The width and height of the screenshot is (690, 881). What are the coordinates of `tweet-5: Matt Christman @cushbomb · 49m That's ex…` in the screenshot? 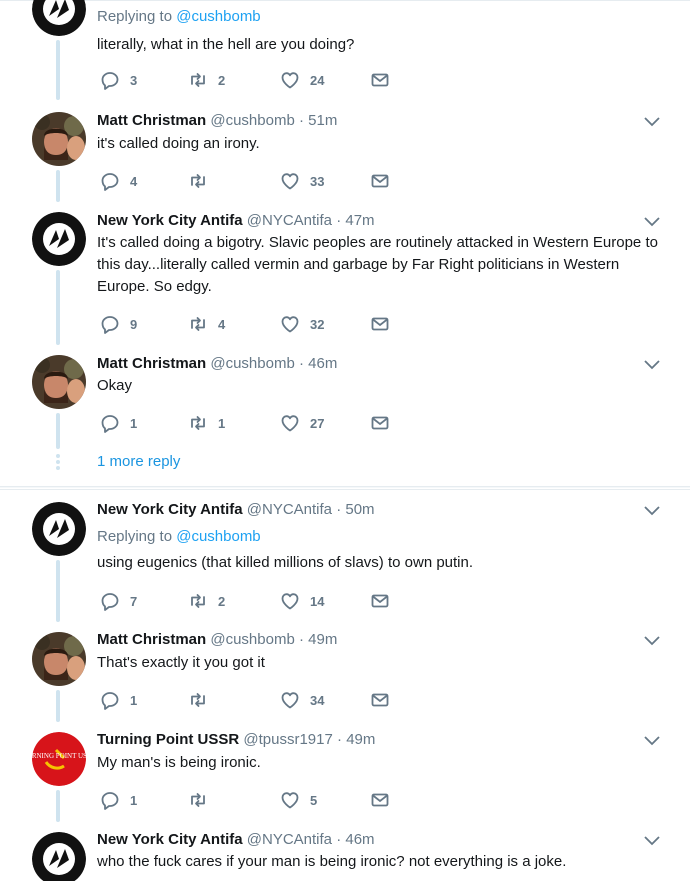 It's located at (345, 671).